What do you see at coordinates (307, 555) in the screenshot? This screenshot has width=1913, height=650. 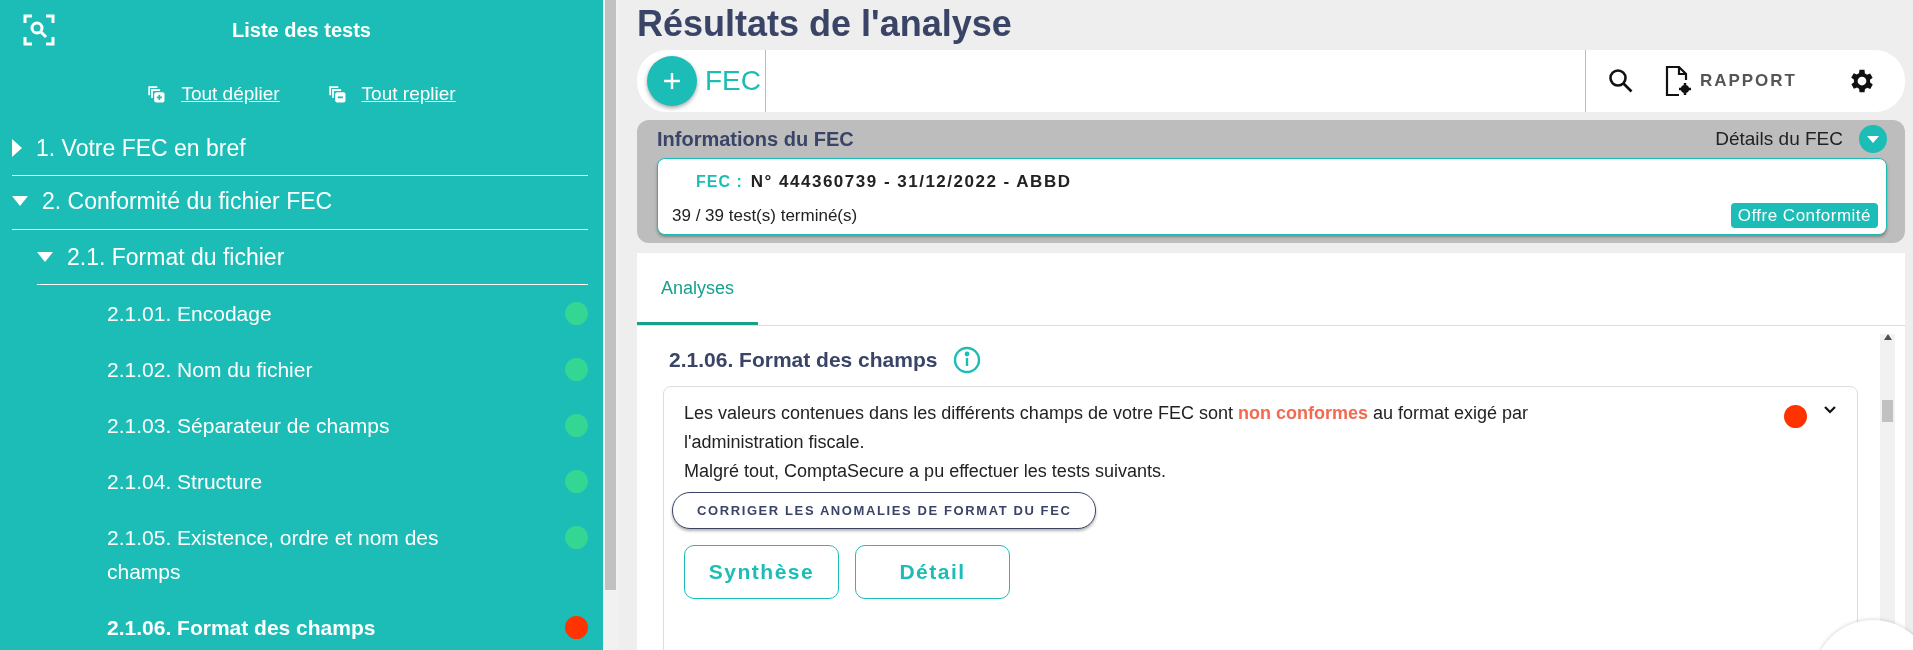 I see `test-item: 2.1.05. Existence, ordre et nom des champs` at bounding box center [307, 555].